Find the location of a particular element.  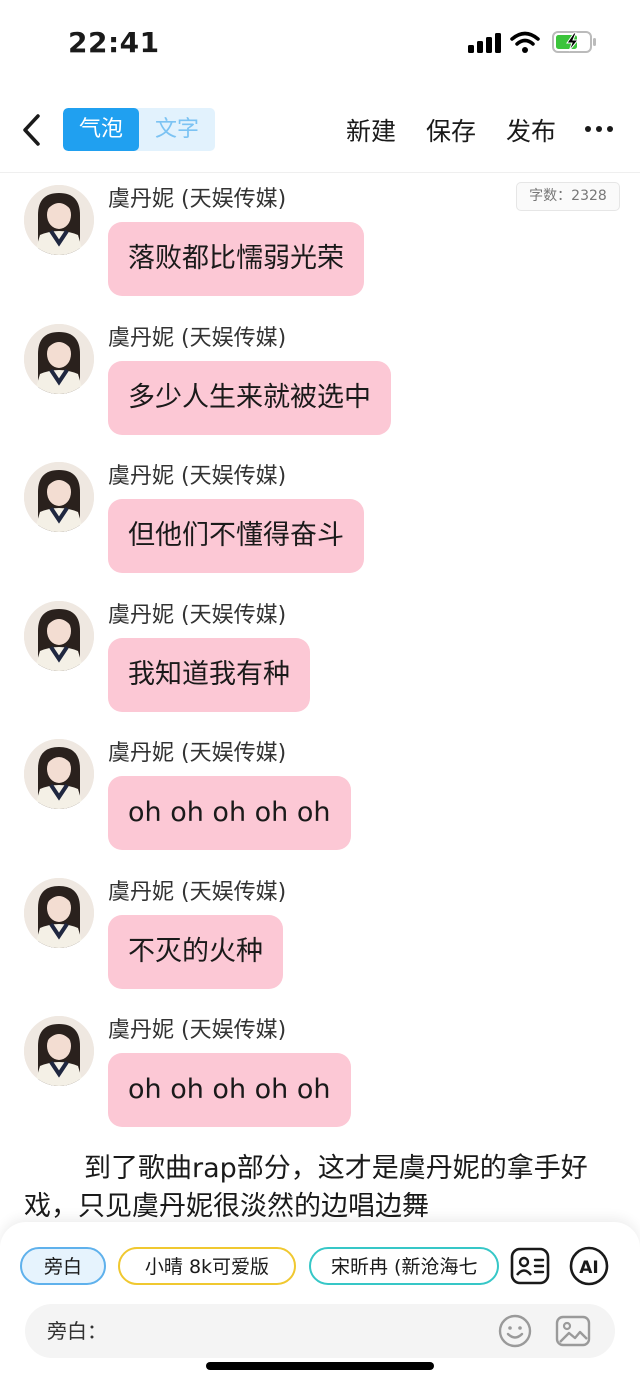

character-chip-narrator: 旁白 is located at coordinates (63, 1266).